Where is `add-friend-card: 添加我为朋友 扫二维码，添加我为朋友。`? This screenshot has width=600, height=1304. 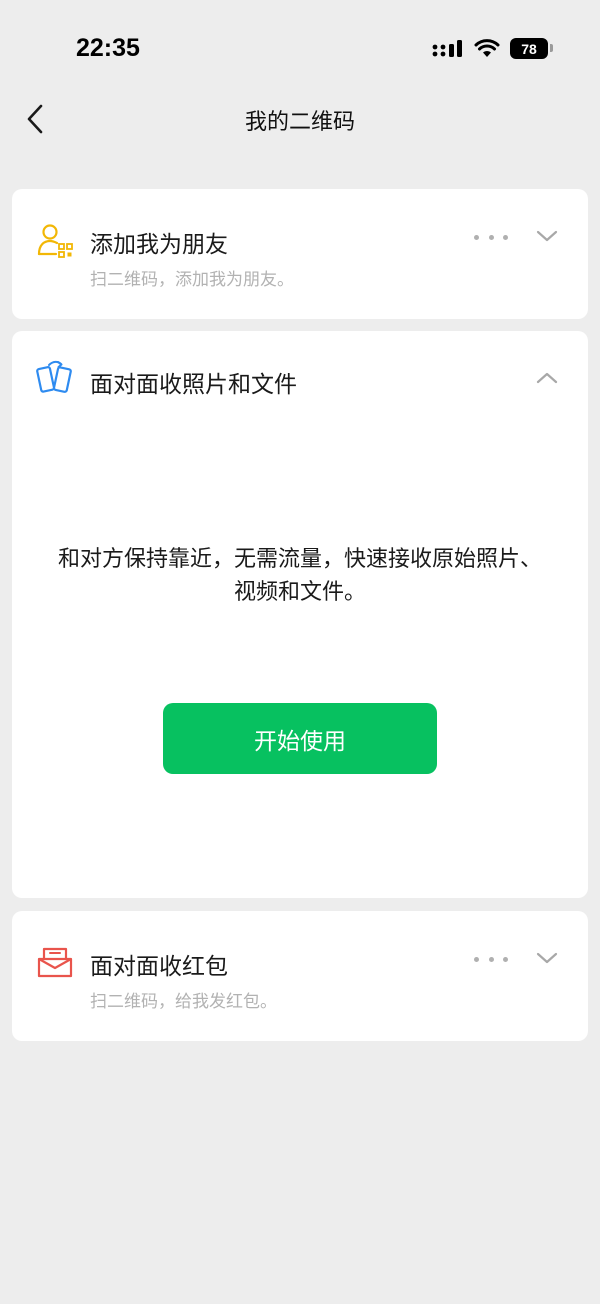
add-friend-card: 添加我为朋友 扫二维码，添加我为朋友。 is located at coordinates (300, 254).